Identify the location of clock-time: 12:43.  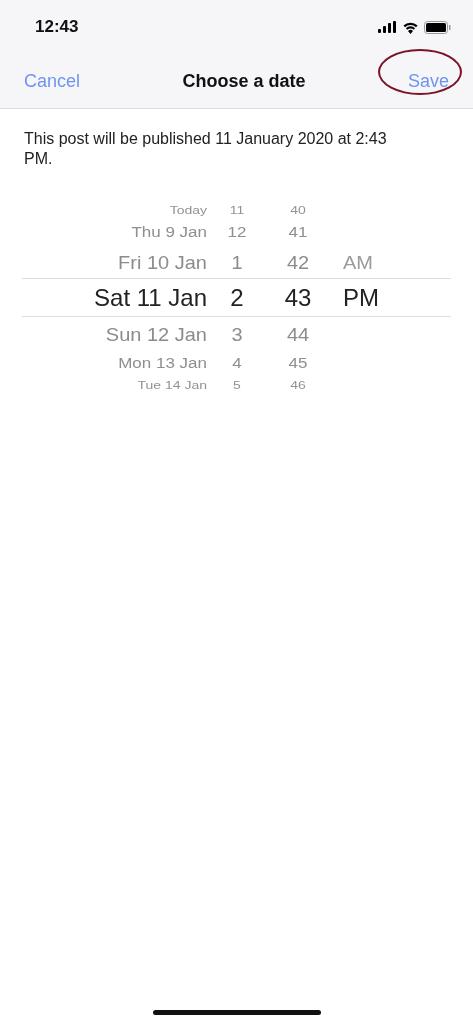
(57, 27).